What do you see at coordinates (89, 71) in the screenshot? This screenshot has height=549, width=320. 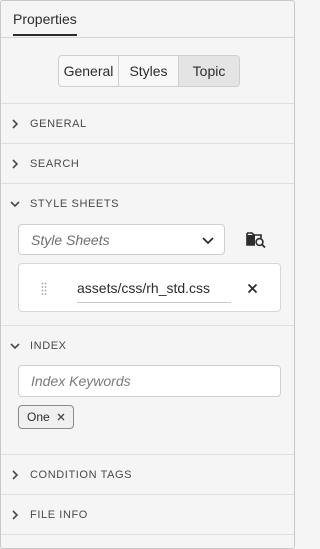 I see `tab-general: General` at bounding box center [89, 71].